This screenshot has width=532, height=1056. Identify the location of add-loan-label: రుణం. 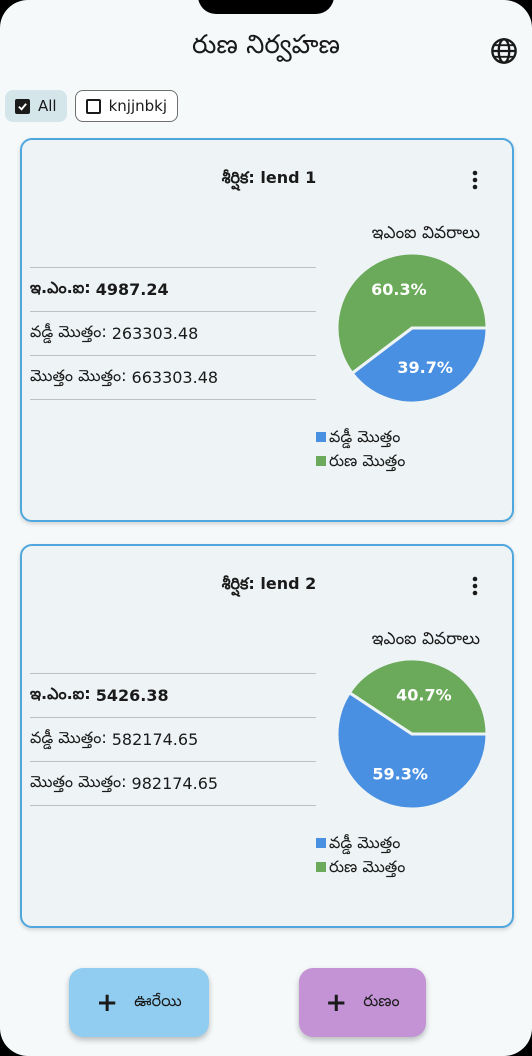
(381, 1000).